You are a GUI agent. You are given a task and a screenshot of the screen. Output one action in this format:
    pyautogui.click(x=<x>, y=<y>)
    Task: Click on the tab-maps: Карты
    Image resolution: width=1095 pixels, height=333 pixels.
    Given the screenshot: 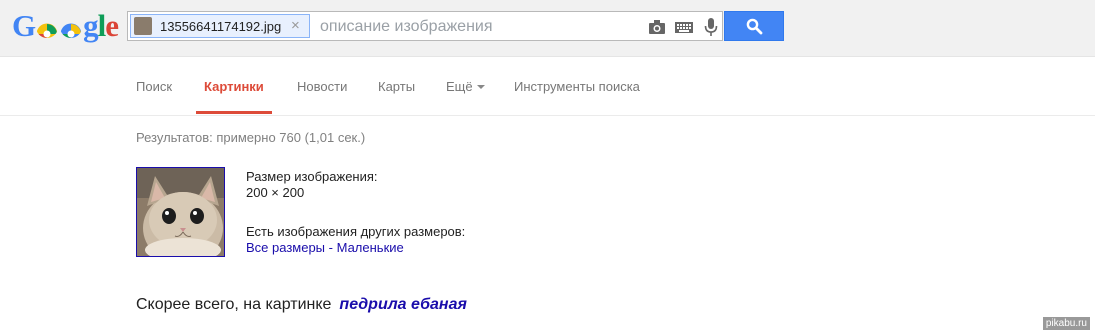 What is the action you would take?
    pyautogui.click(x=396, y=86)
    